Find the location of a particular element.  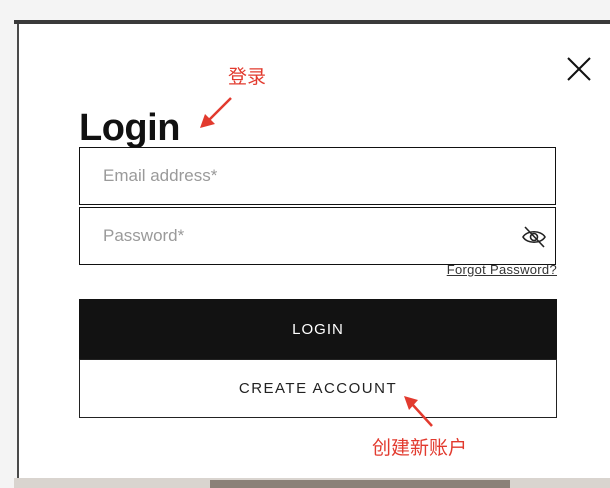

annotation-arrow-create is located at coordinates (418, 411).